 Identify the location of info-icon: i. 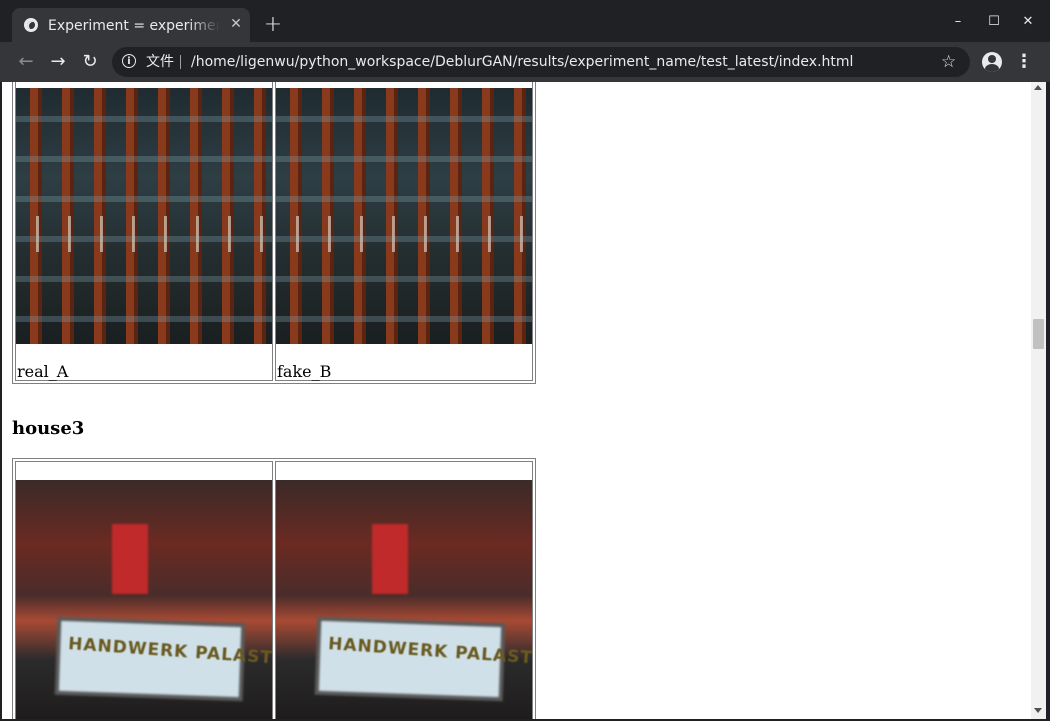
(129, 61).